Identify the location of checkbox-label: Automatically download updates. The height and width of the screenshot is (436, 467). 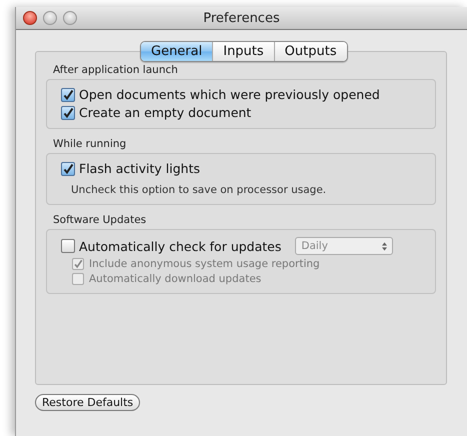
(175, 279).